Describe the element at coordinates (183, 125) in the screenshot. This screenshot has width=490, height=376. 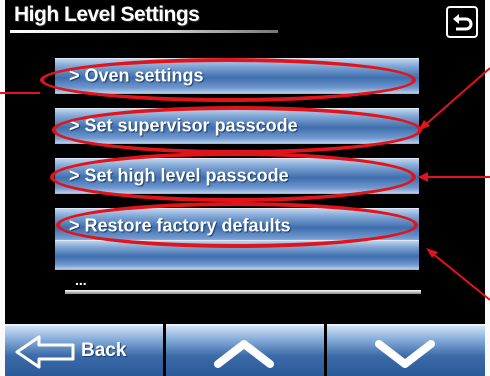
I see `menu-item-label: > Set supervisor passcode` at that location.